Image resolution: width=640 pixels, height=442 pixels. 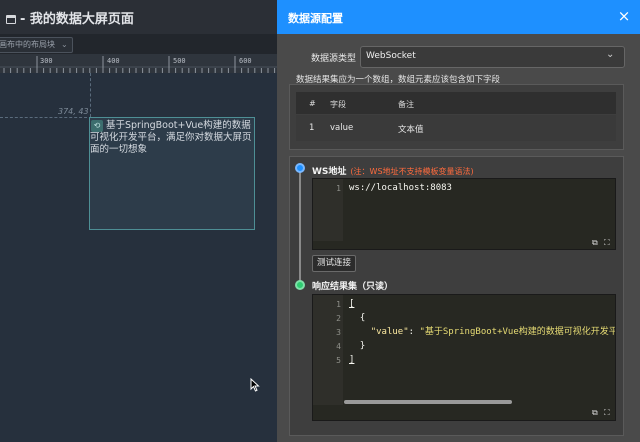 I want to click on page-title-text: - 我的数据大屏页面, so click(x=77, y=19).